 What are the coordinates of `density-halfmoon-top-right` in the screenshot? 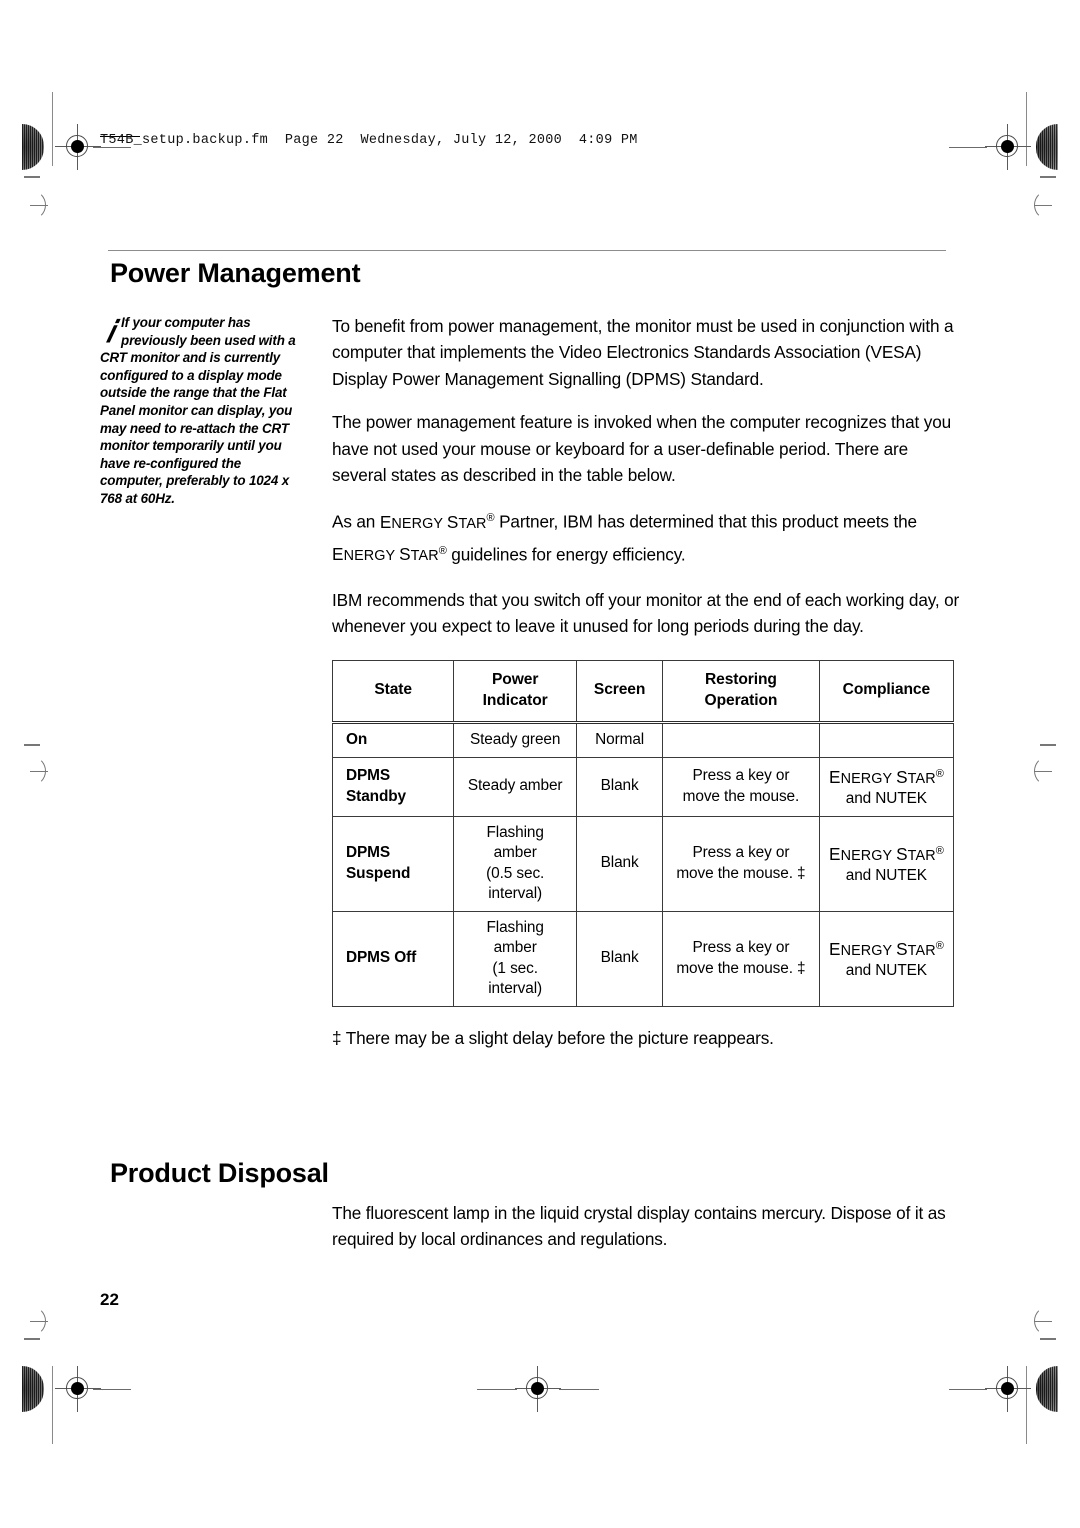 It's located at (1047, 147).